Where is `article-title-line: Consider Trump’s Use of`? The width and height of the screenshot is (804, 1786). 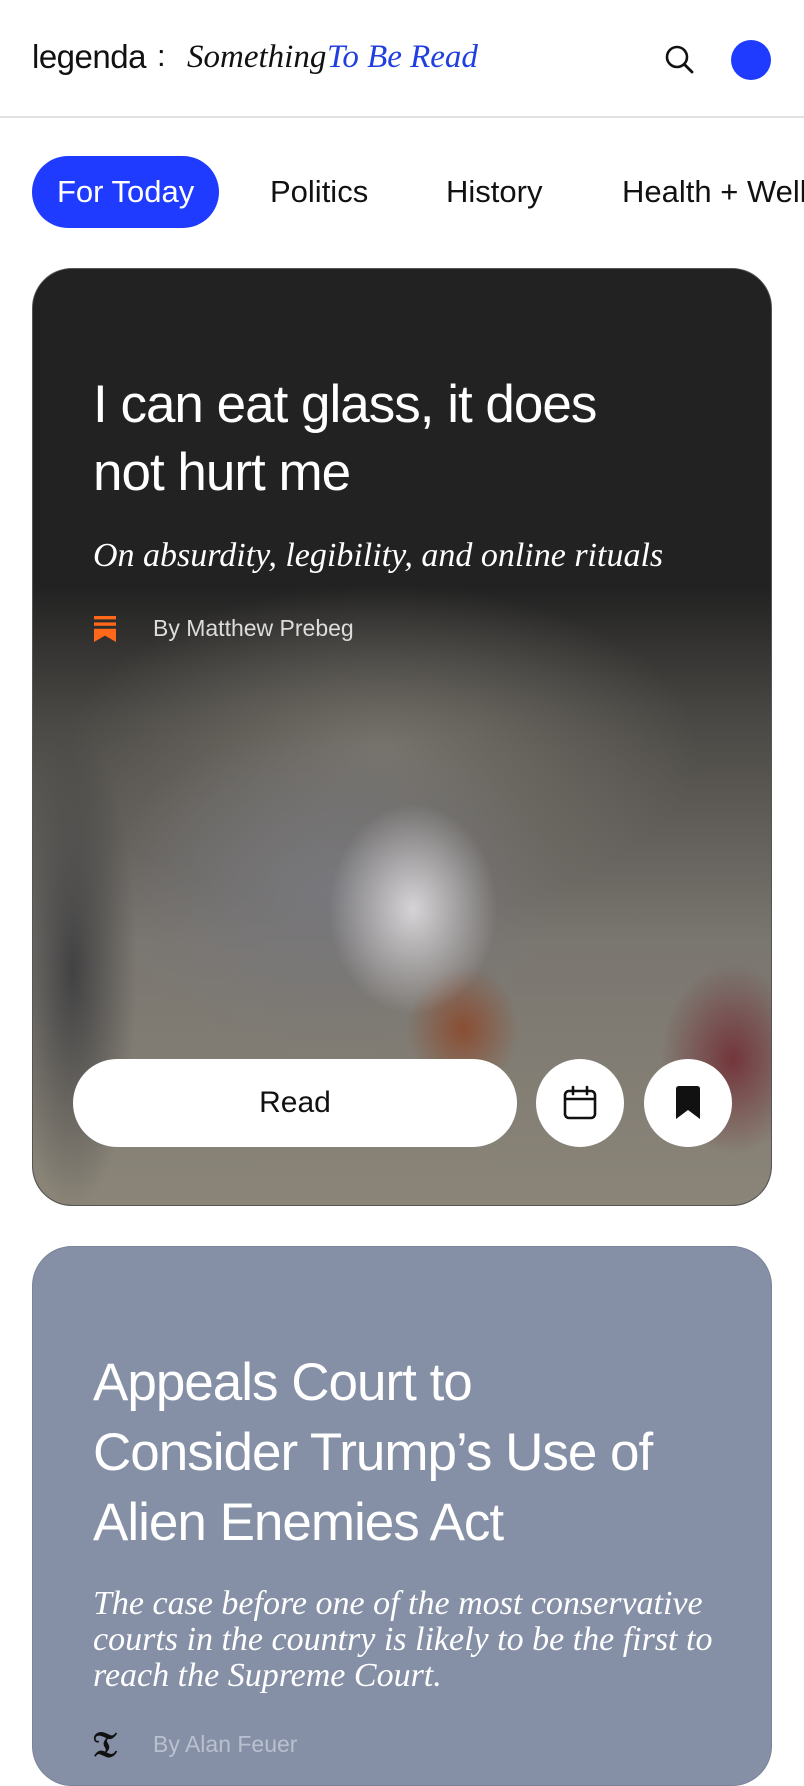 article-title-line: Consider Trump’s Use of is located at coordinates (373, 1452).